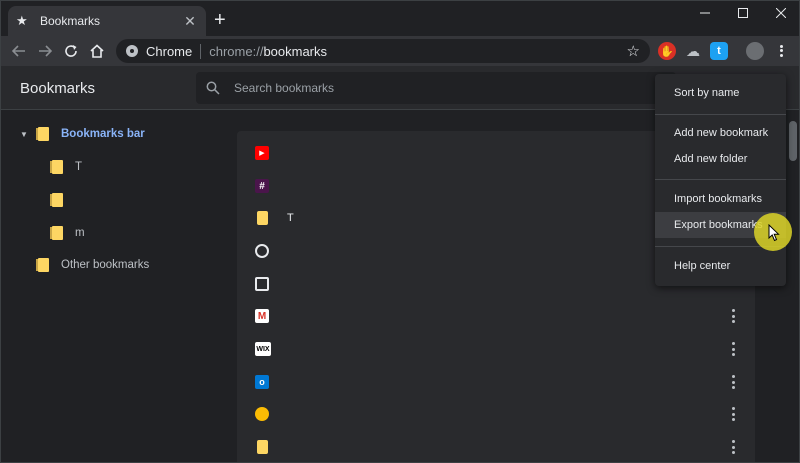  I want to click on slack-icon: #, so click(262, 186).